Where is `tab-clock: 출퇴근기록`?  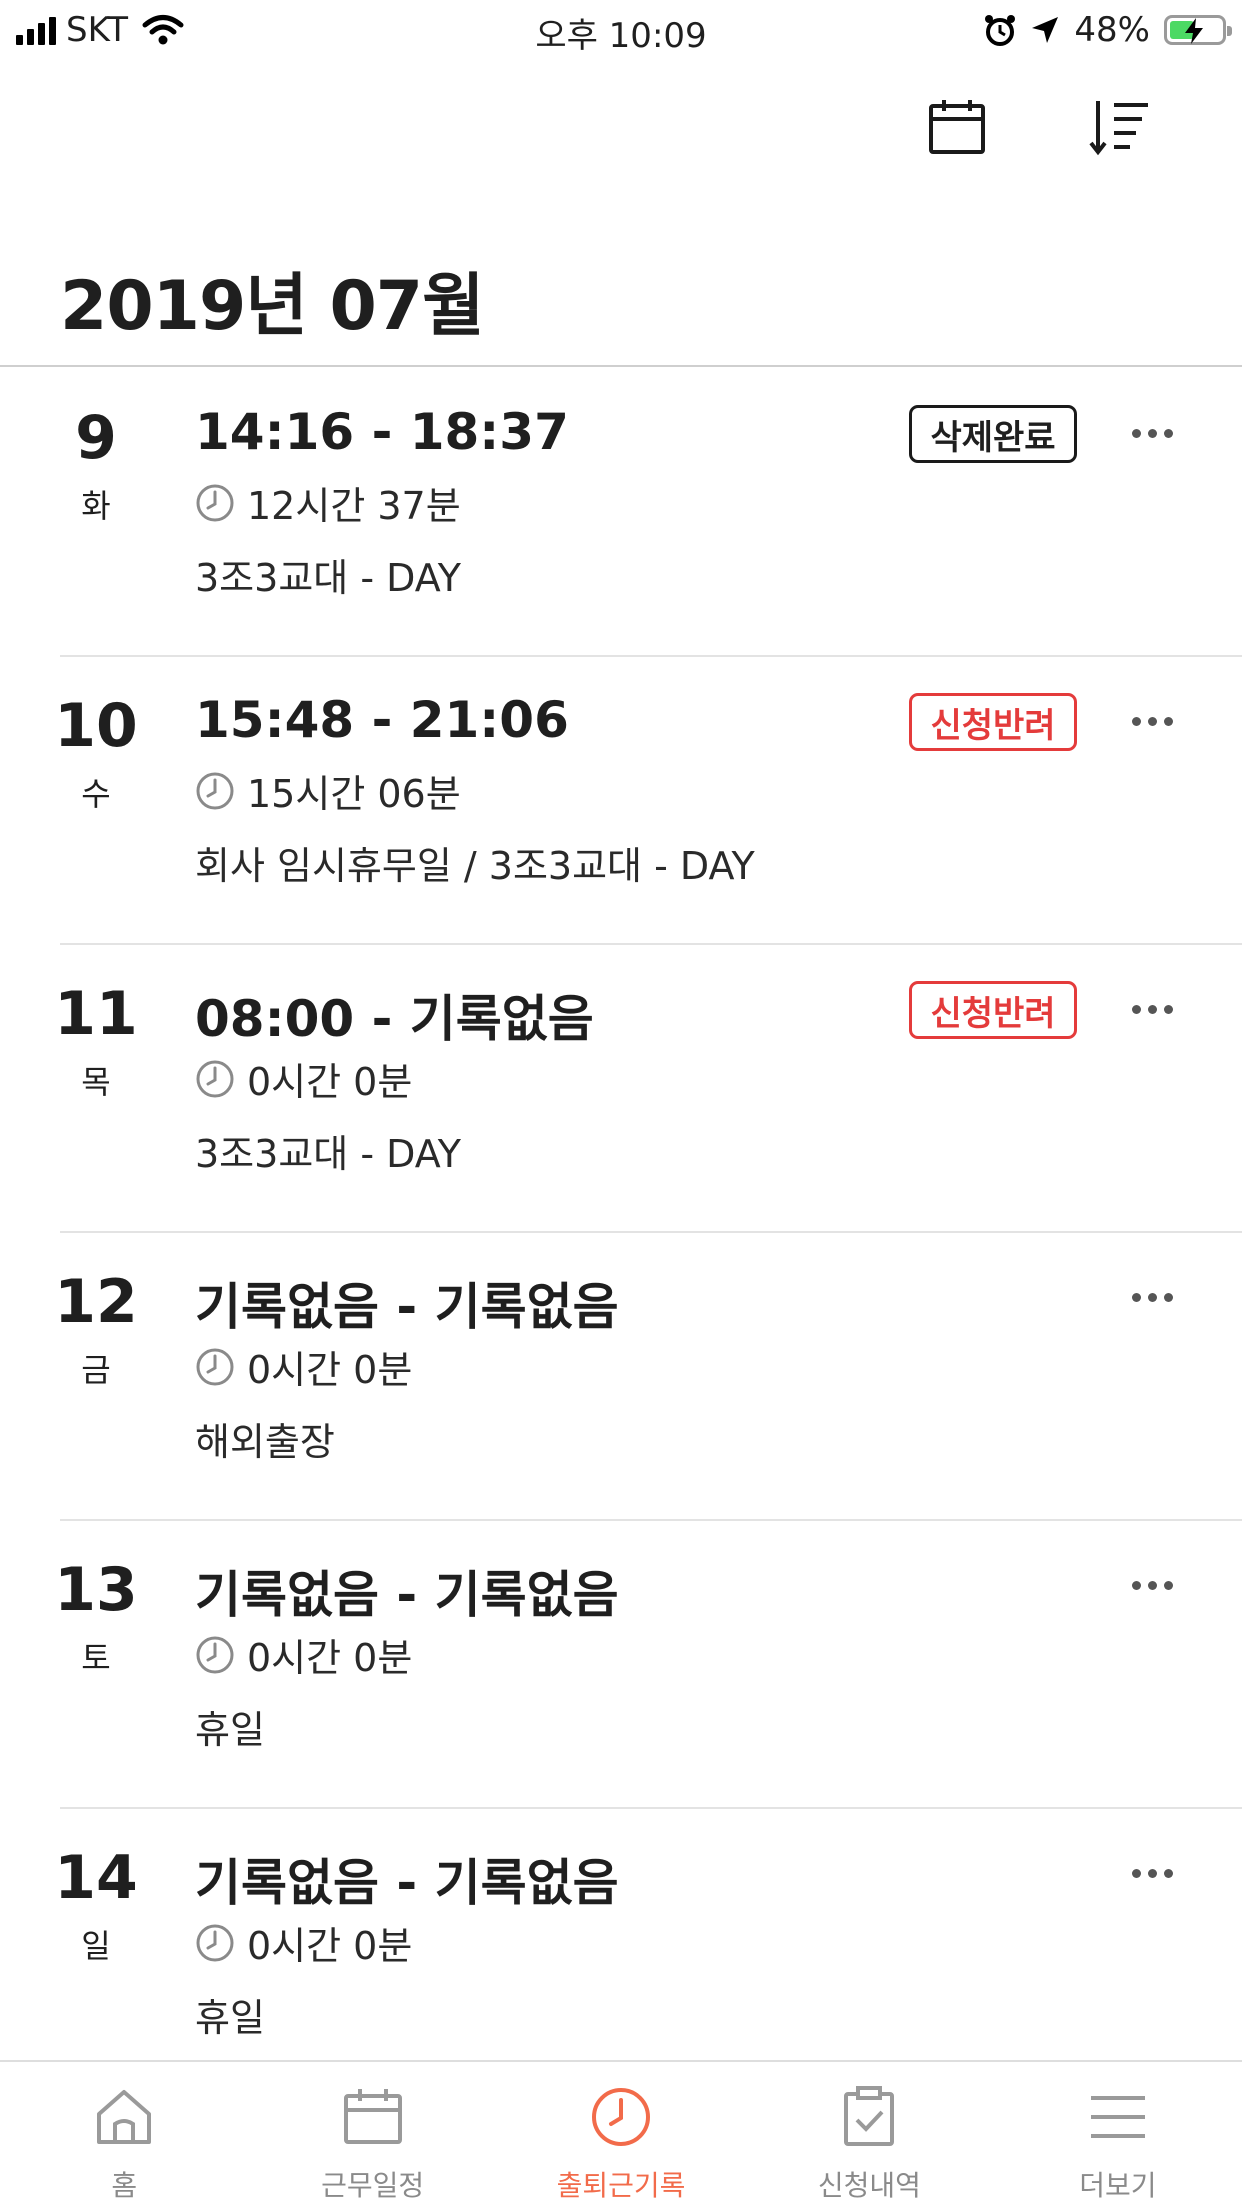
tab-clock: 출퇴근기록 is located at coordinates (621, 2135).